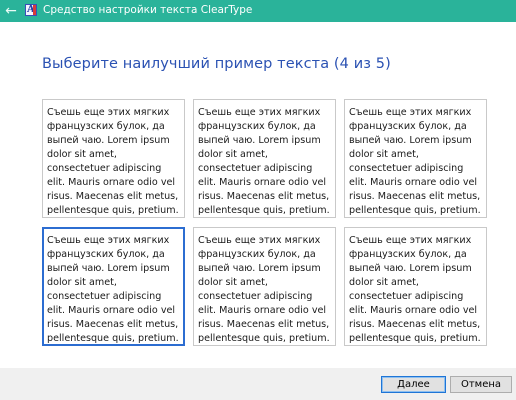 This screenshot has width=516, height=400. I want to click on back-arrow-icon: ←, so click(11, 11).